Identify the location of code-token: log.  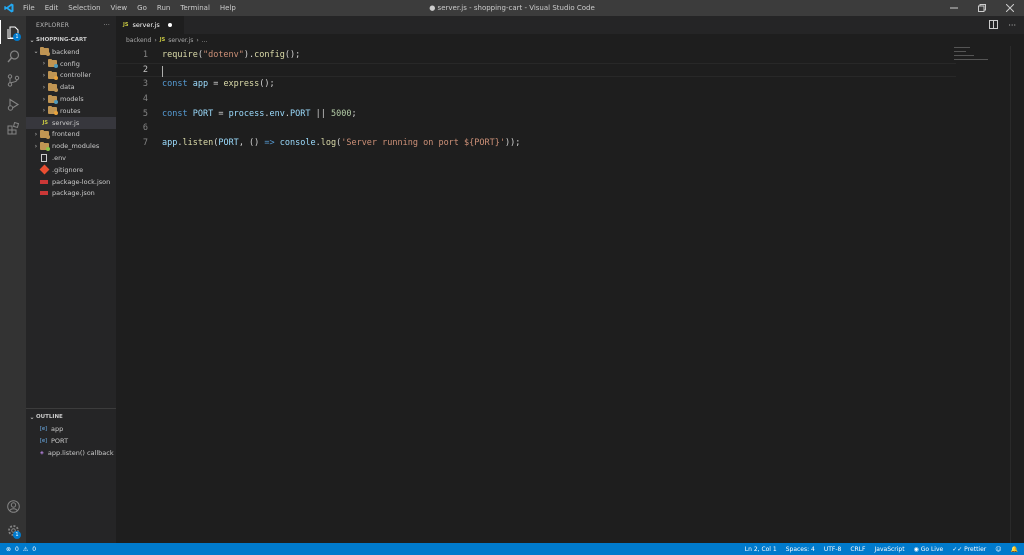
(328, 142).